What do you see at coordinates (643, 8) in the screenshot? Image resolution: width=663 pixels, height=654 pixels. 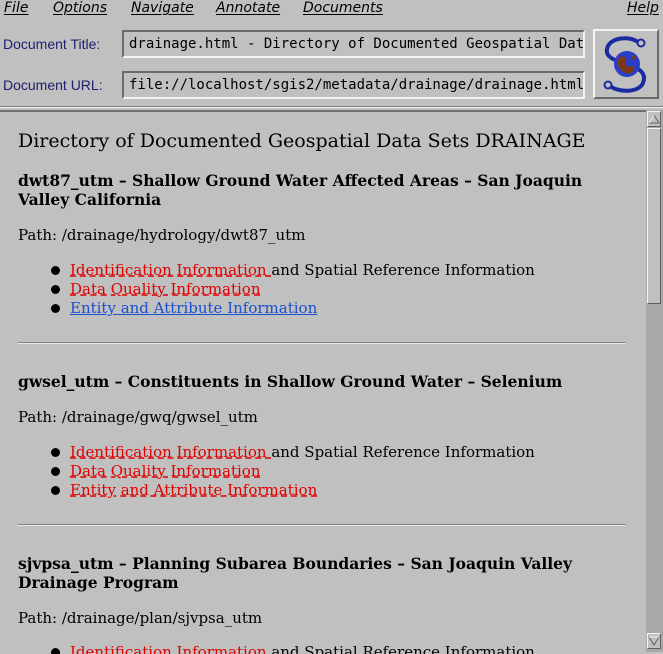 I see `menu-help: Help` at bounding box center [643, 8].